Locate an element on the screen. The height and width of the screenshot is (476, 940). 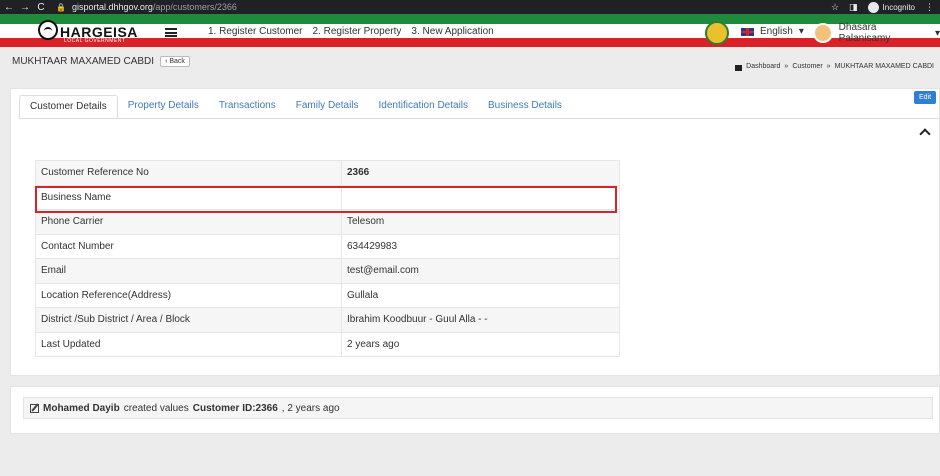
table-row: Business Name is located at coordinates (327, 197).